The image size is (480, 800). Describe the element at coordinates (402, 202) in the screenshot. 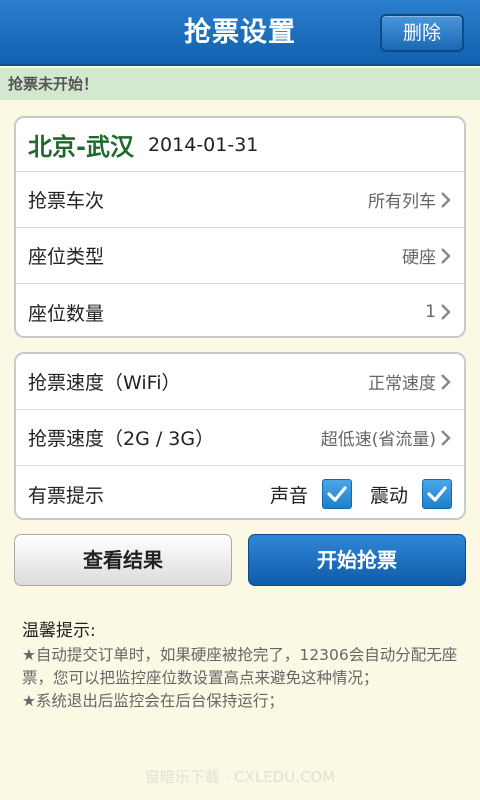

I see `train-value: 所有列车` at that location.